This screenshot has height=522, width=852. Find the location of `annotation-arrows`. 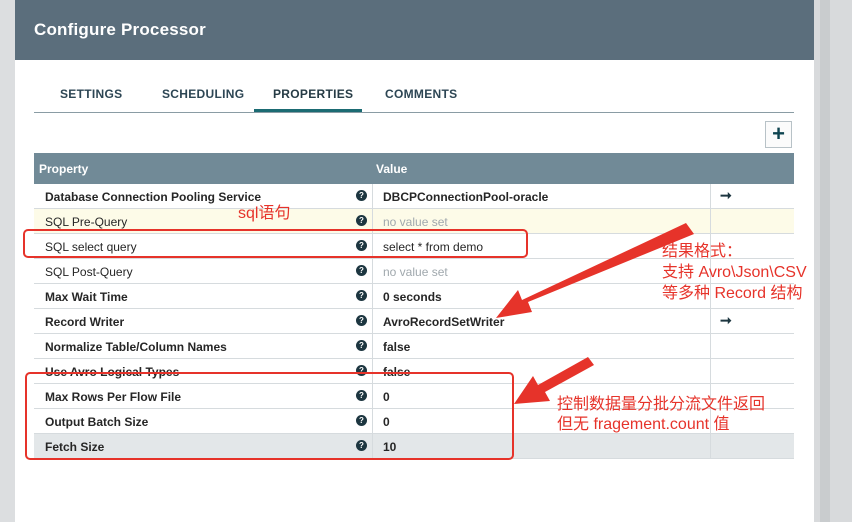

annotation-arrows is located at coordinates (595, 313).